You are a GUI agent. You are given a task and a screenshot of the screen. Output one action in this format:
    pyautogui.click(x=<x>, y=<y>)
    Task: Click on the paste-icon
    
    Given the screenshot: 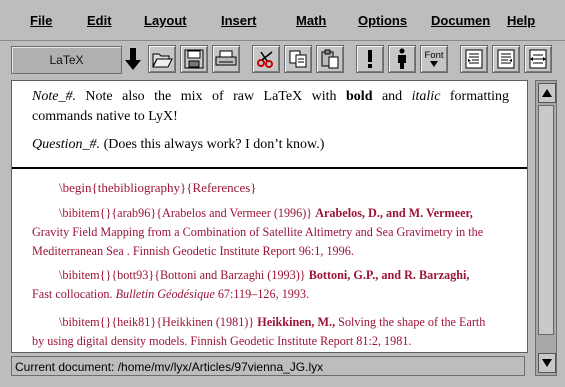 What is the action you would take?
    pyautogui.click(x=330, y=59)
    